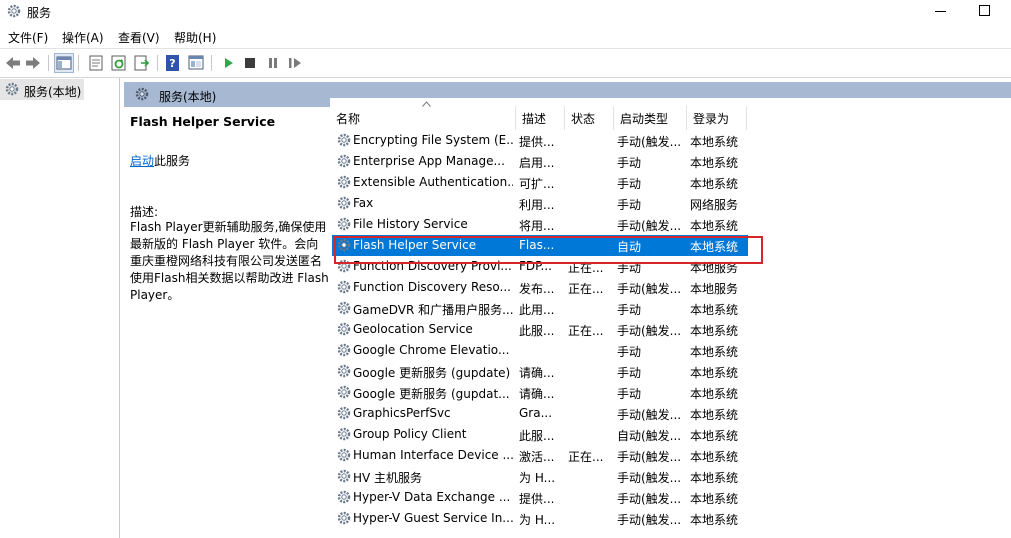 Image resolution: width=1011 pixels, height=538 pixels. Describe the element at coordinates (228, 63) in the screenshot. I see `start-icon` at that location.